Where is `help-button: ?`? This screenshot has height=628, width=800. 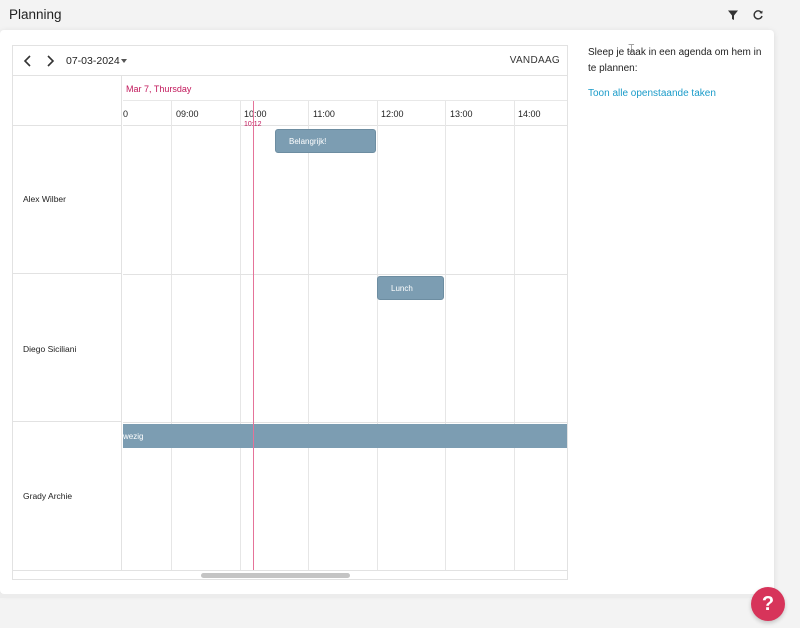 help-button: ? is located at coordinates (768, 604).